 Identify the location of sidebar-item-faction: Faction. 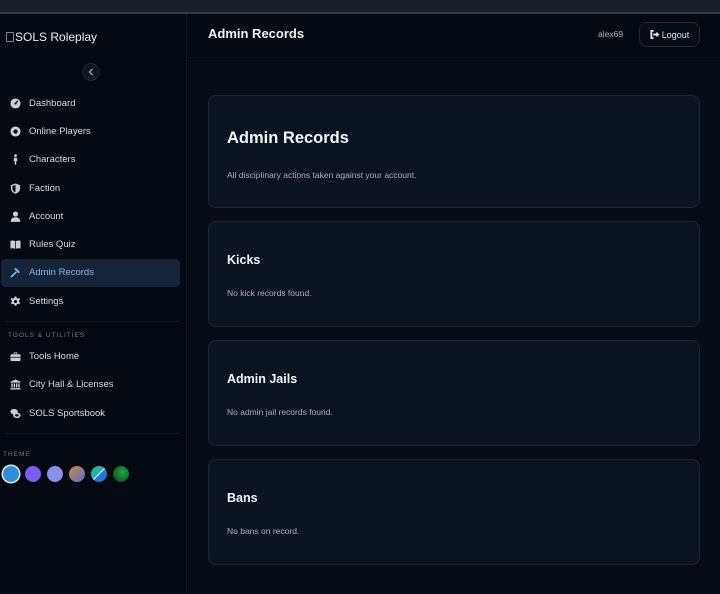
(93, 188).